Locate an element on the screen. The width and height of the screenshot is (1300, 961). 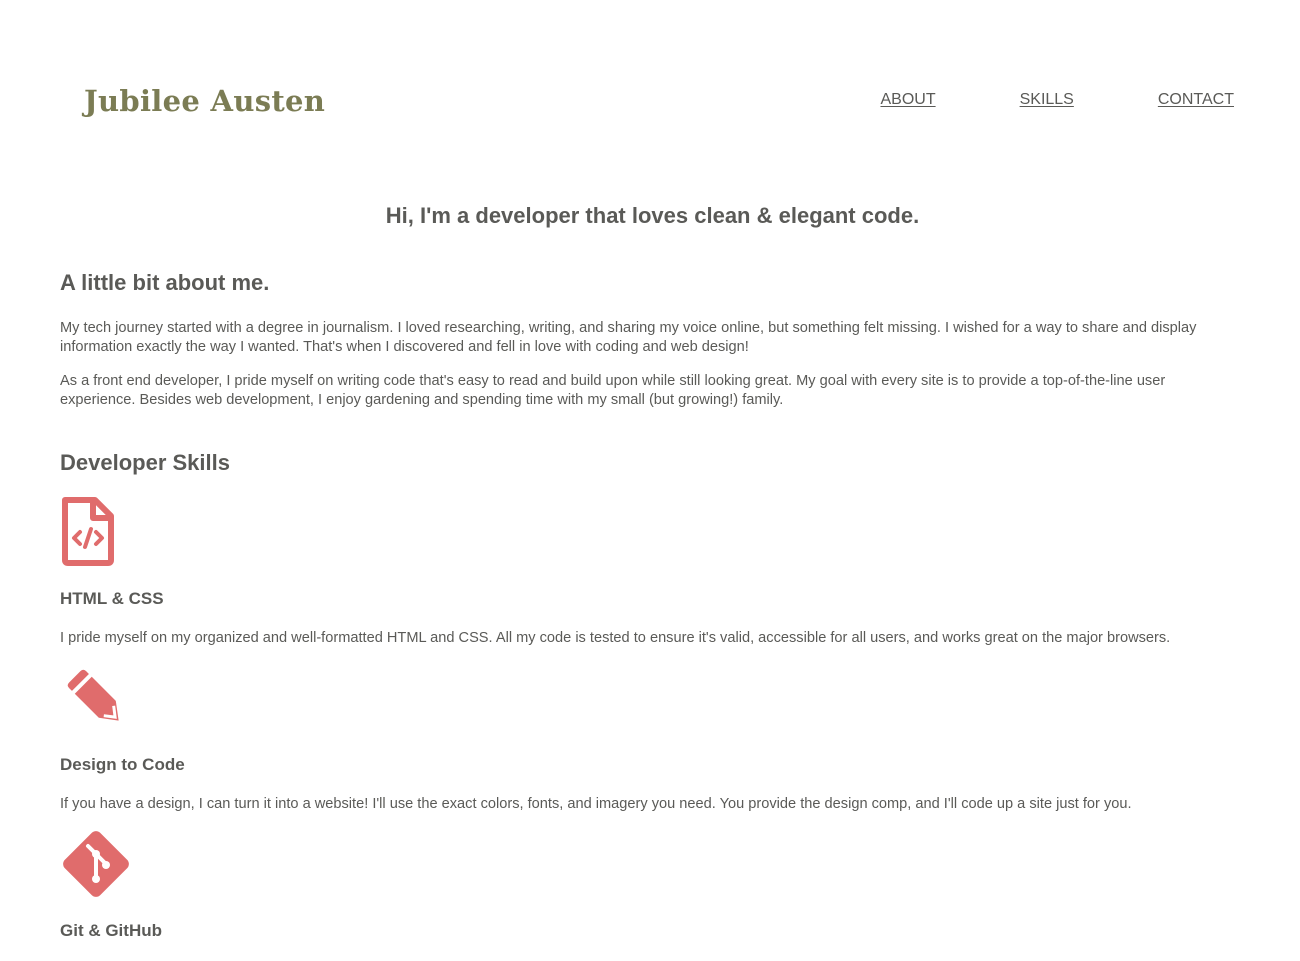
skill-item: Git & GitHub is located at coordinates (650, 884).